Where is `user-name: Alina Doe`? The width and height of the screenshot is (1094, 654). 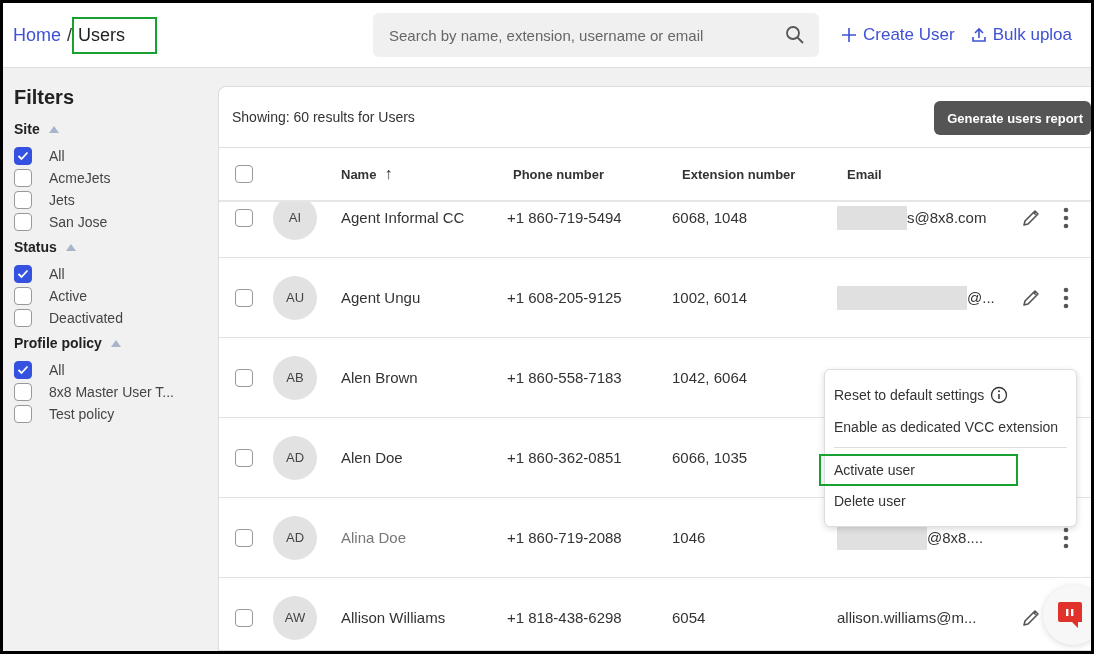
user-name: Alina Doe is located at coordinates (374, 537).